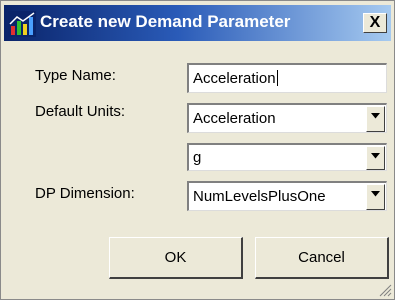  I want to click on dp-dimension-select: NumLevelsPlusOne, so click(287, 196).